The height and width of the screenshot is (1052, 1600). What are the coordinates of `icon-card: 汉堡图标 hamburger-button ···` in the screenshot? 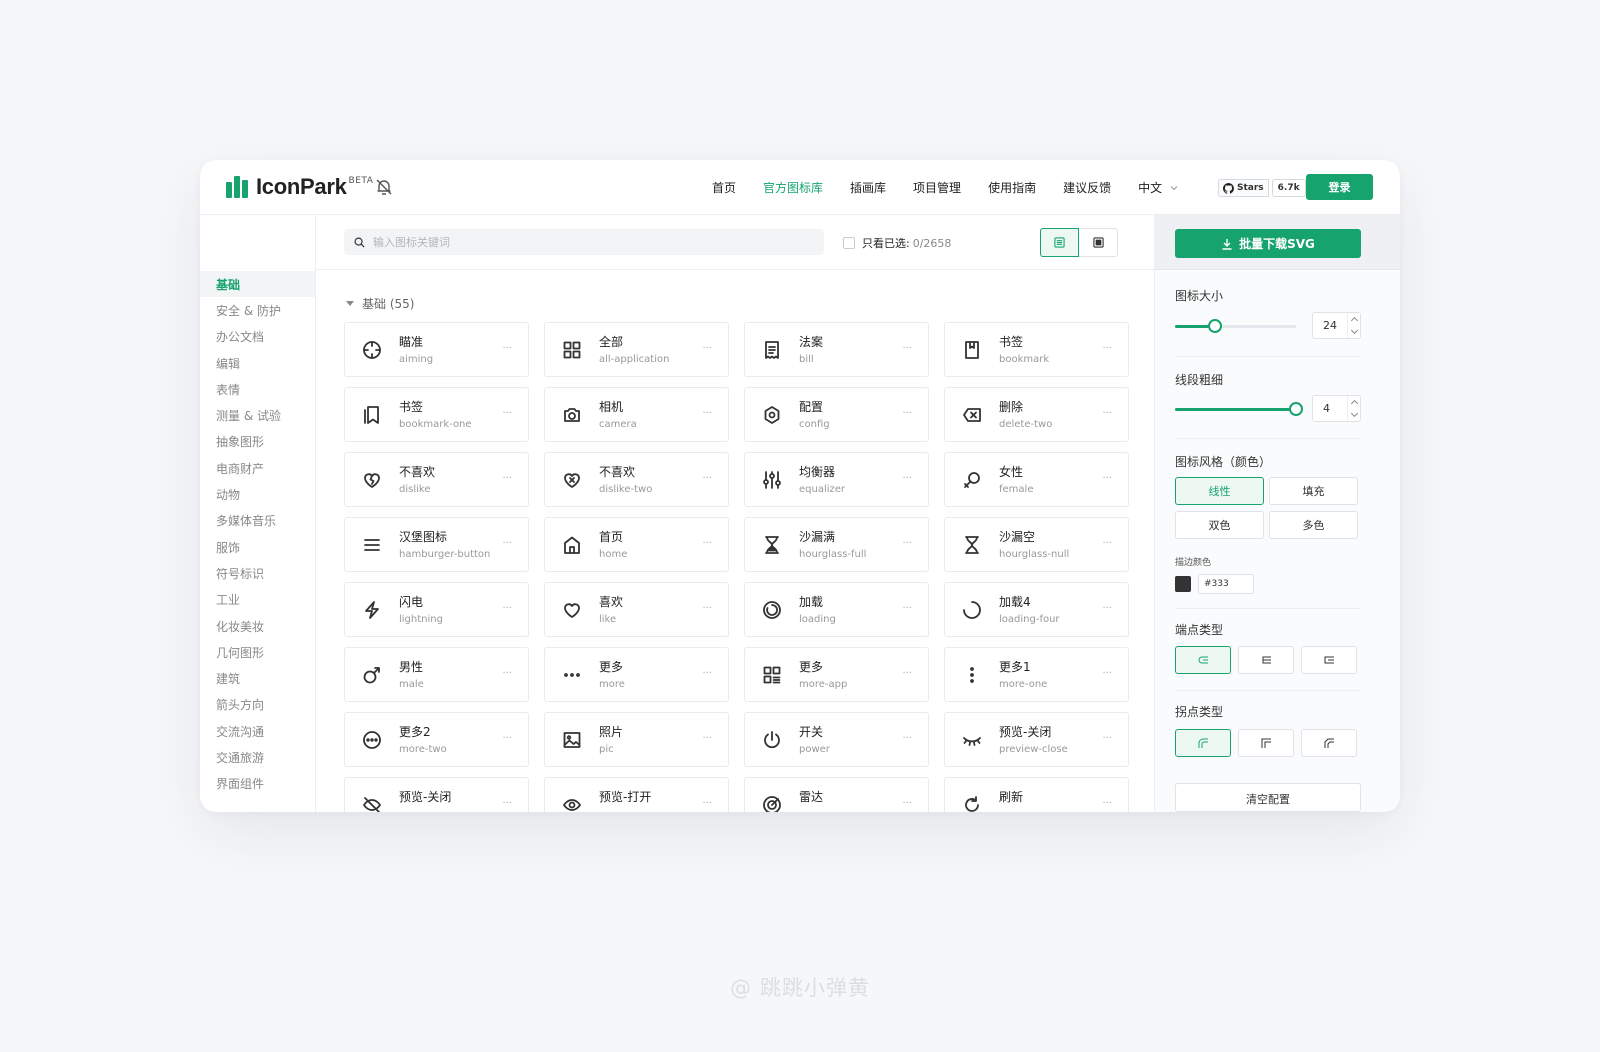 It's located at (436, 544).